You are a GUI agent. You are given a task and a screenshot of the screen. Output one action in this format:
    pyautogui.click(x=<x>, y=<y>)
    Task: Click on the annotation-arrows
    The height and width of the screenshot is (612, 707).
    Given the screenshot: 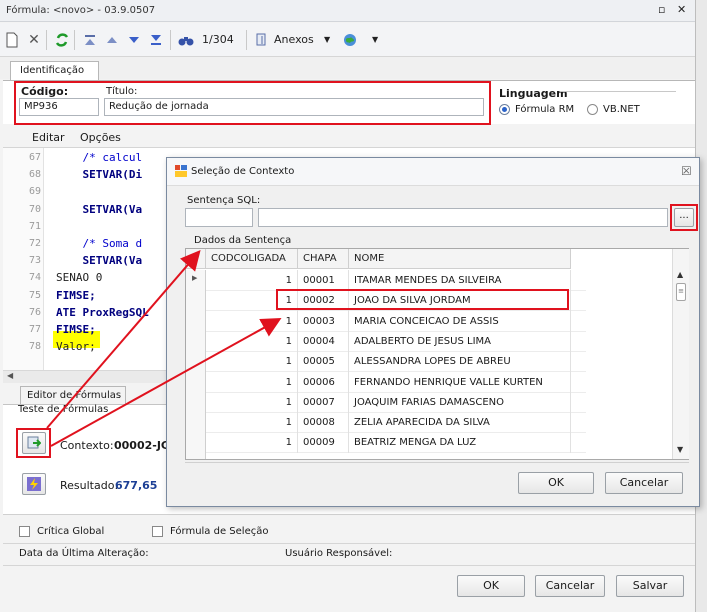 What is the action you would take?
    pyautogui.click(x=164, y=348)
    